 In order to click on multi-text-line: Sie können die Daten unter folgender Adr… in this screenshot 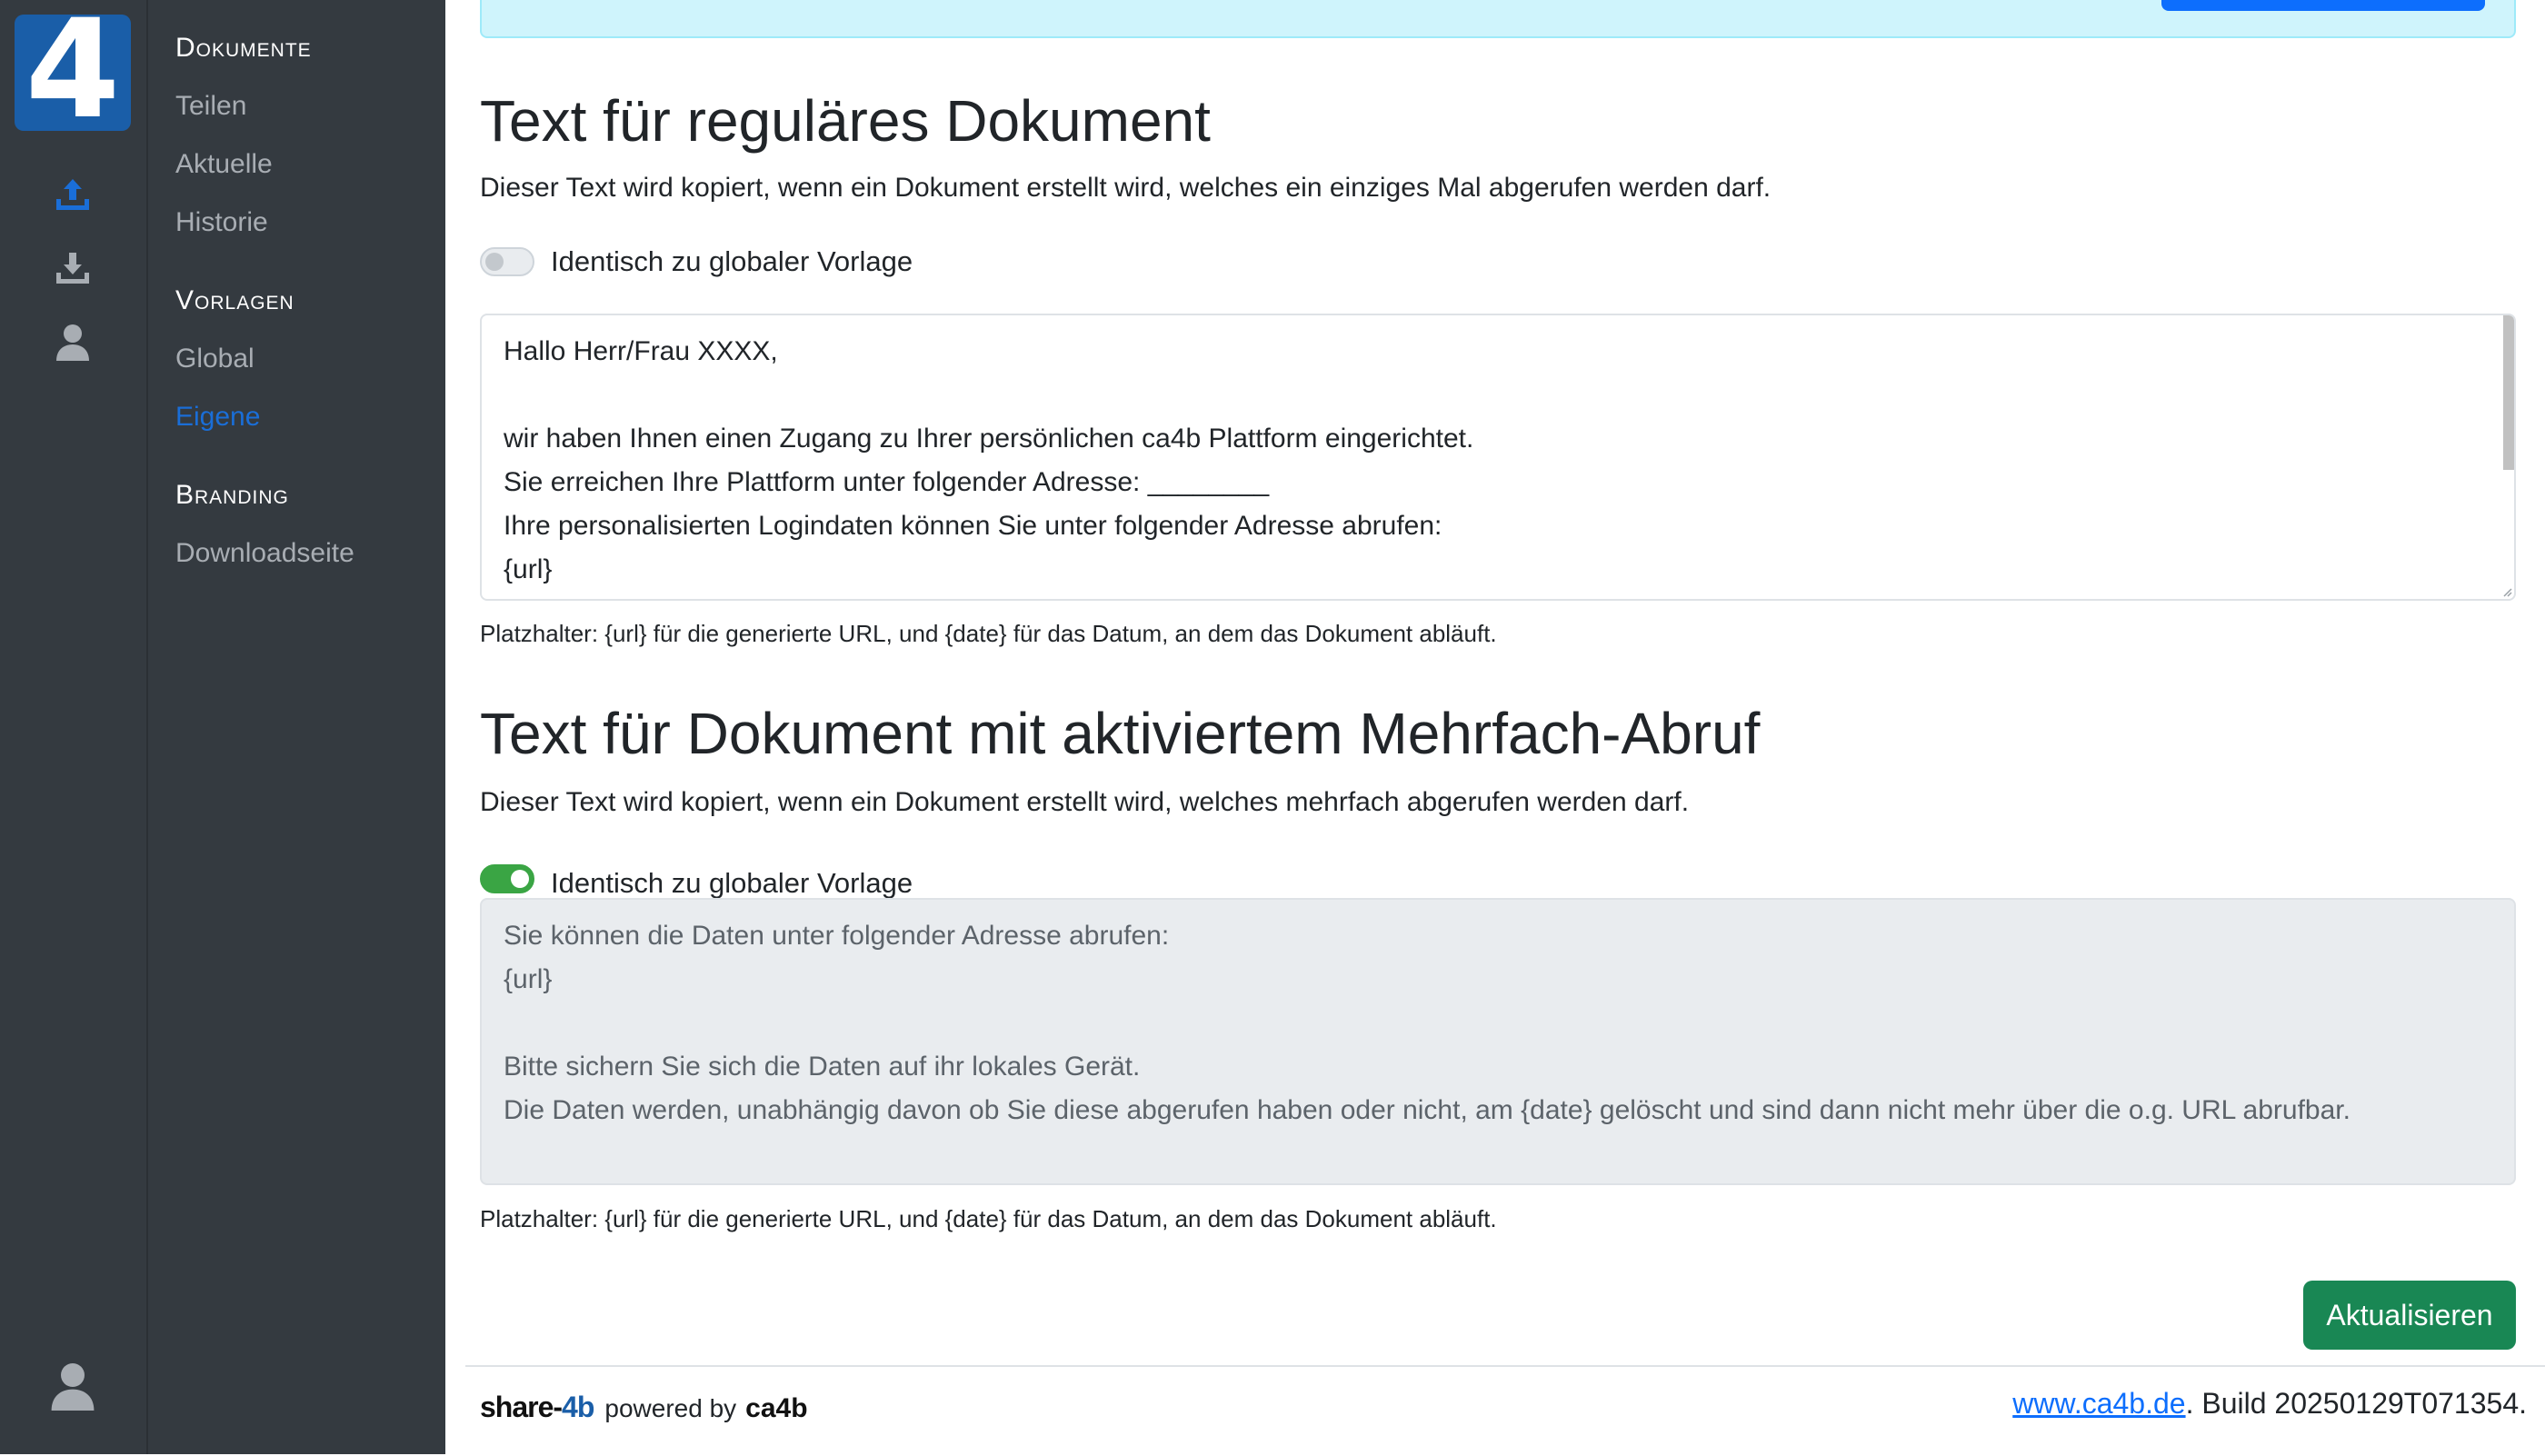, I will do `click(837, 936)`.